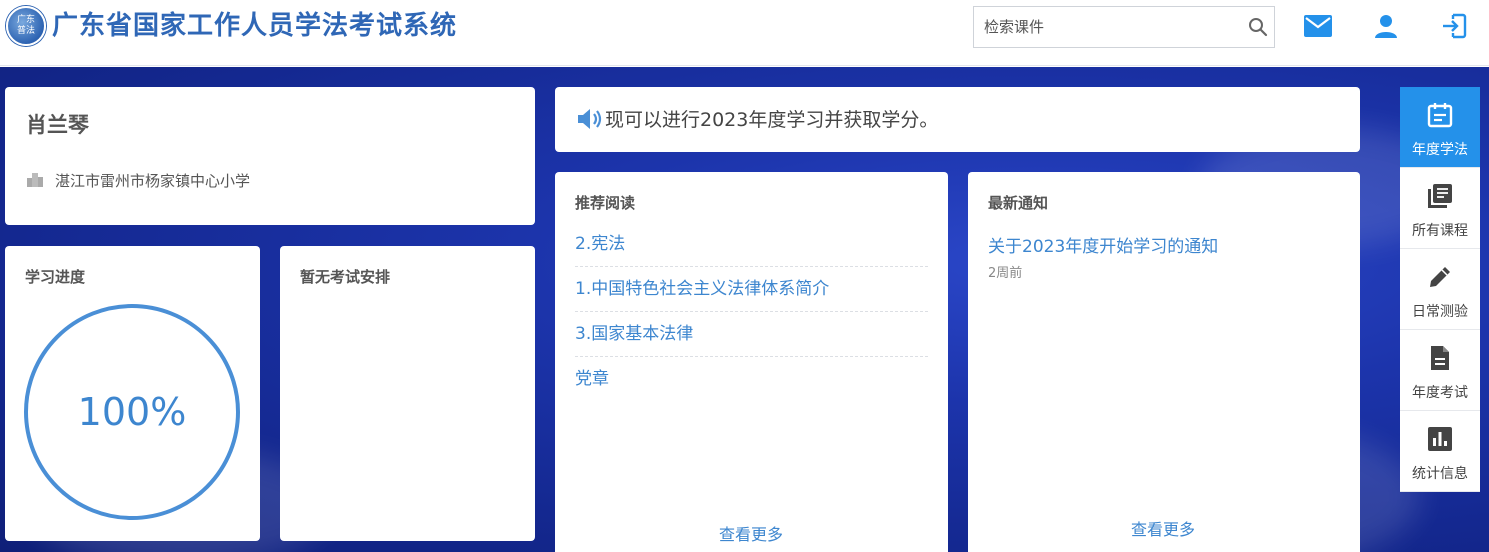 The height and width of the screenshot is (552, 1489). Describe the element at coordinates (744, 33) in the screenshot. I see `top-bar: 广东 普法 广东省国家工作人员学法考试系统` at that location.